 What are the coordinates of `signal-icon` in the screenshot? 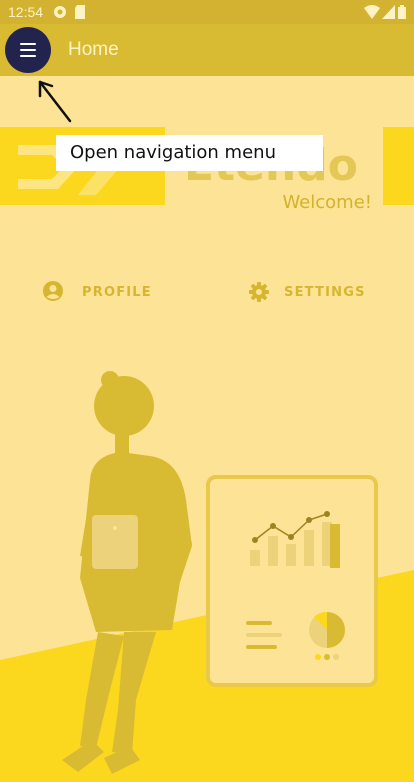 It's located at (388, 12).